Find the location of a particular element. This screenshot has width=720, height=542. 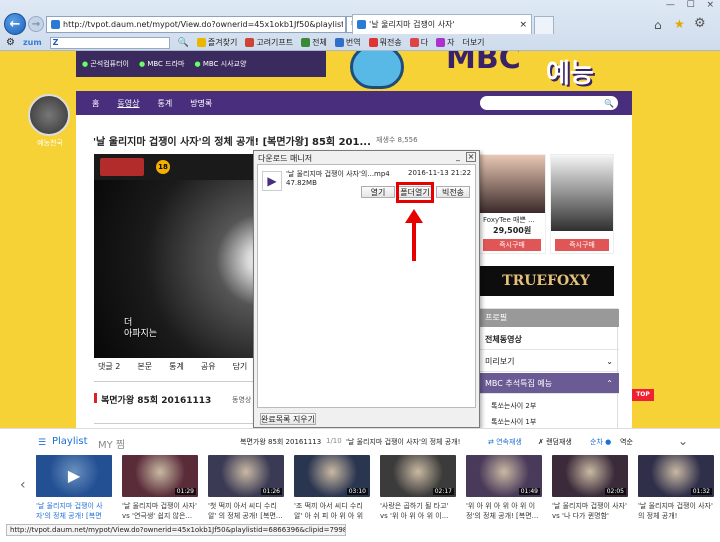

ad-card-2: 즉시구매 is located at coordinates (582, 204).